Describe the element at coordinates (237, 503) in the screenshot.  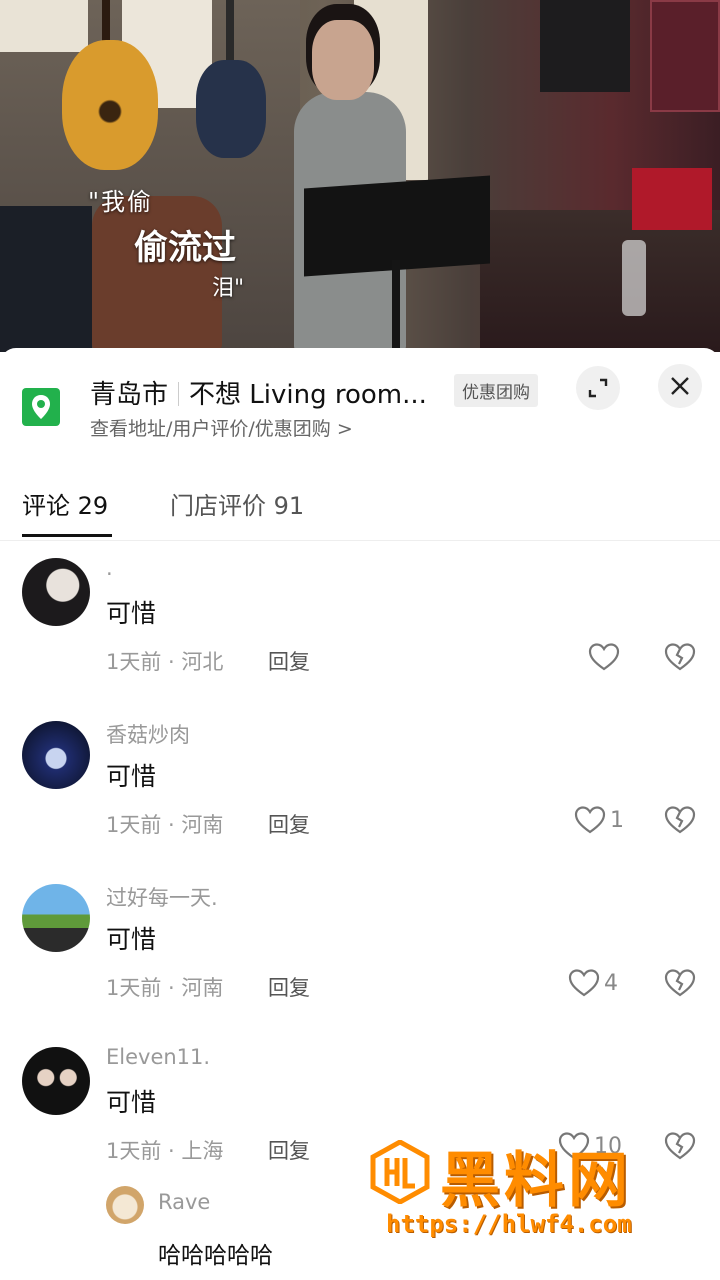
I see `tab-store-reviews: 门店评价 91` at that location.